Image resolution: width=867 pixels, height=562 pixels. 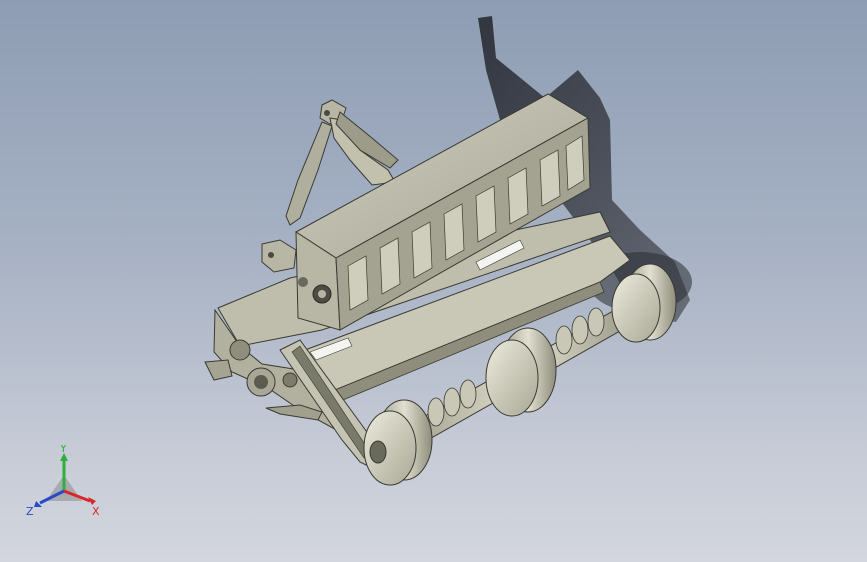 I want to click on z-axis-label: Z, so click(x=30, y=511).